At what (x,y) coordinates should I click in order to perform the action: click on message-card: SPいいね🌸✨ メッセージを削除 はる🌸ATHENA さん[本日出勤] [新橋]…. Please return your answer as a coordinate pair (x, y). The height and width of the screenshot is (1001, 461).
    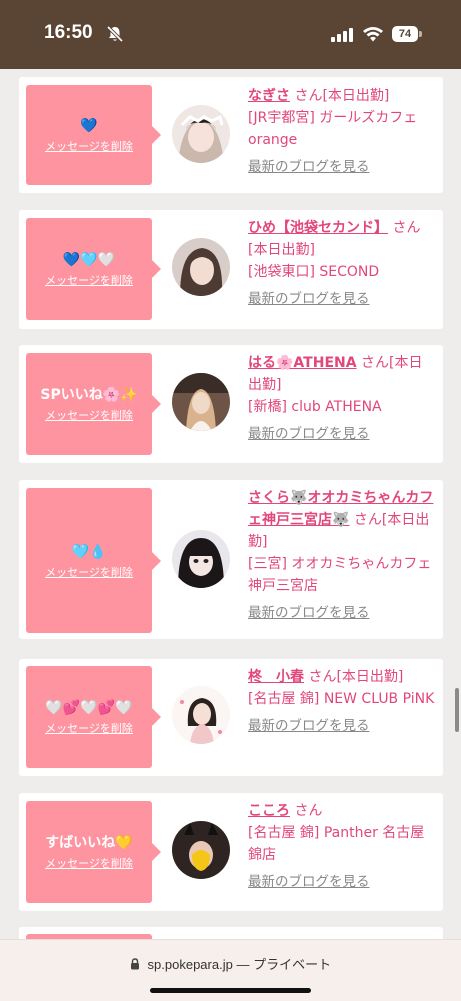
    Looking at the image, I should click on (231, 404).